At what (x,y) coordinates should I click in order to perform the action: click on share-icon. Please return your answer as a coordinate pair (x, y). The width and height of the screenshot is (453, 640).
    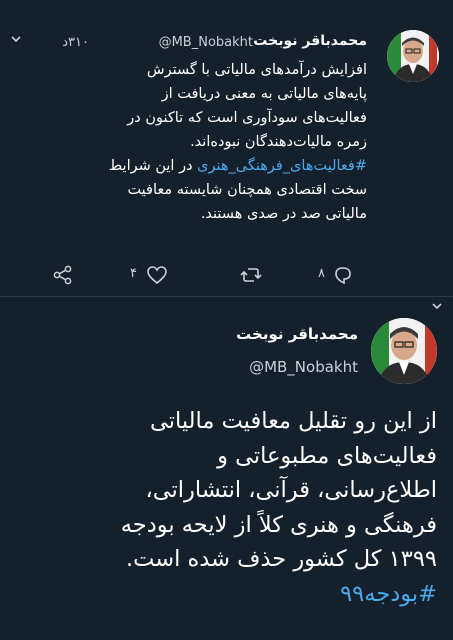
    Looking at the image, I should click on (63, 275).